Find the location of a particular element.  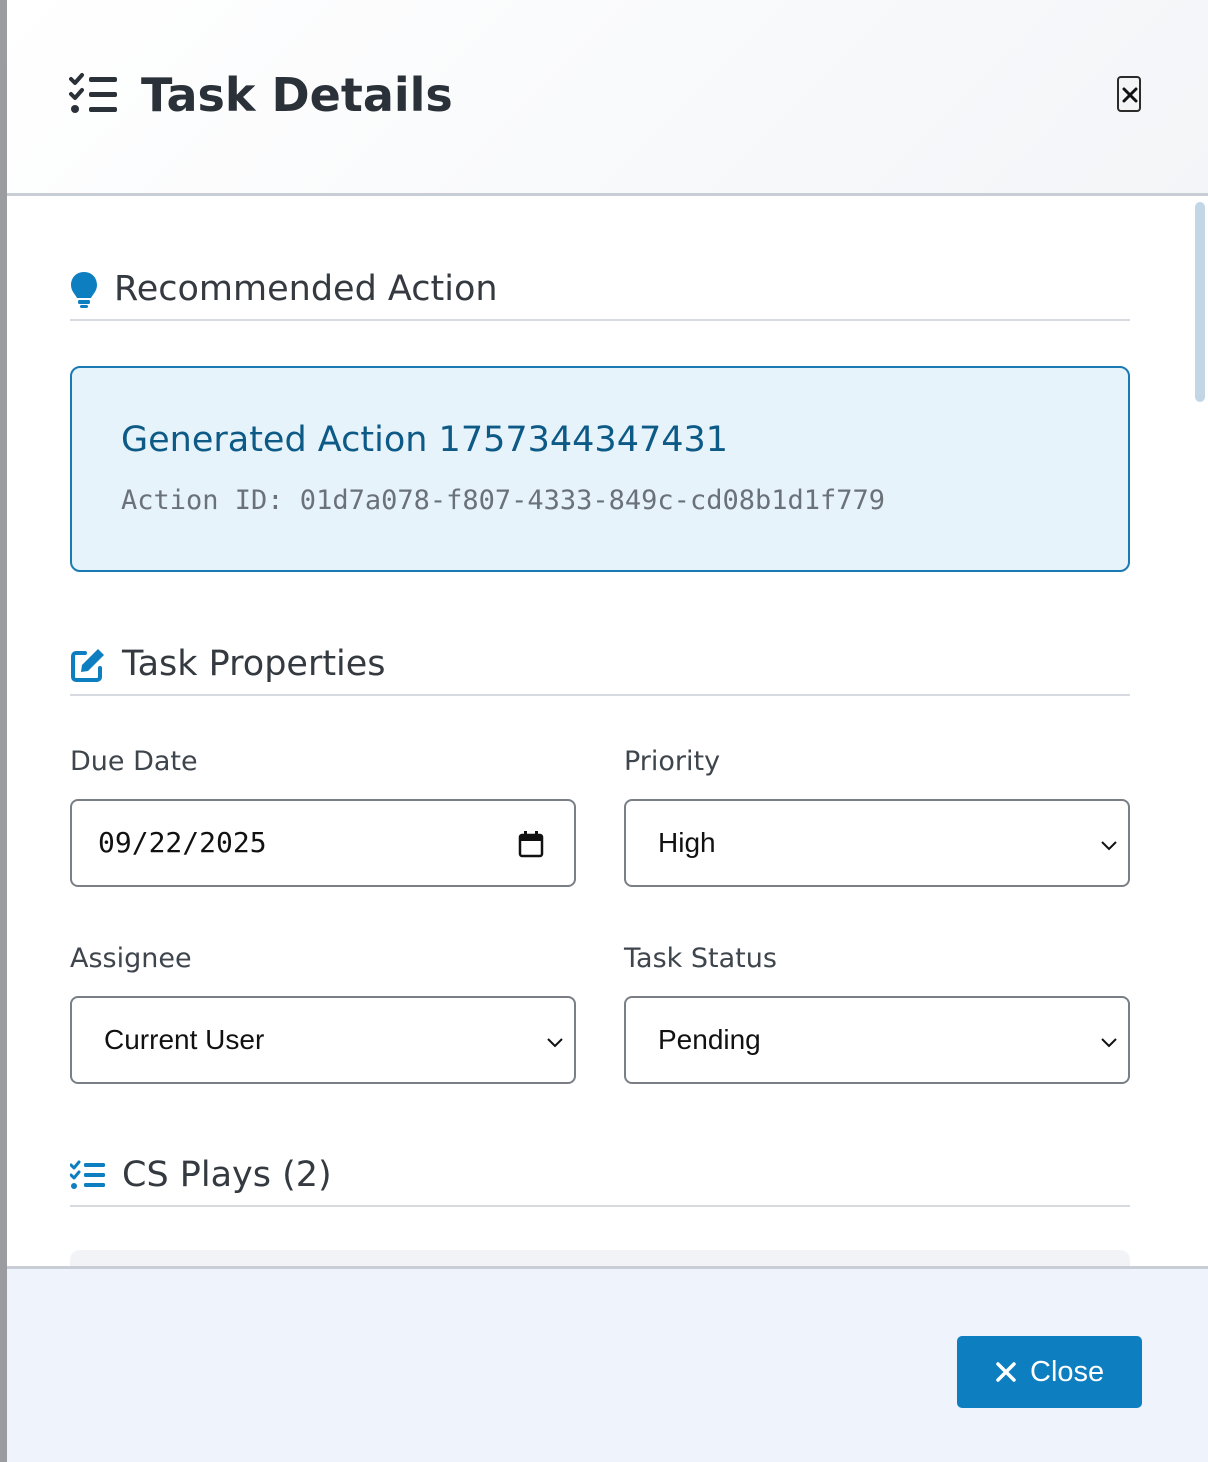

task-status-value: Pending is located at coordinates (709, 1039).